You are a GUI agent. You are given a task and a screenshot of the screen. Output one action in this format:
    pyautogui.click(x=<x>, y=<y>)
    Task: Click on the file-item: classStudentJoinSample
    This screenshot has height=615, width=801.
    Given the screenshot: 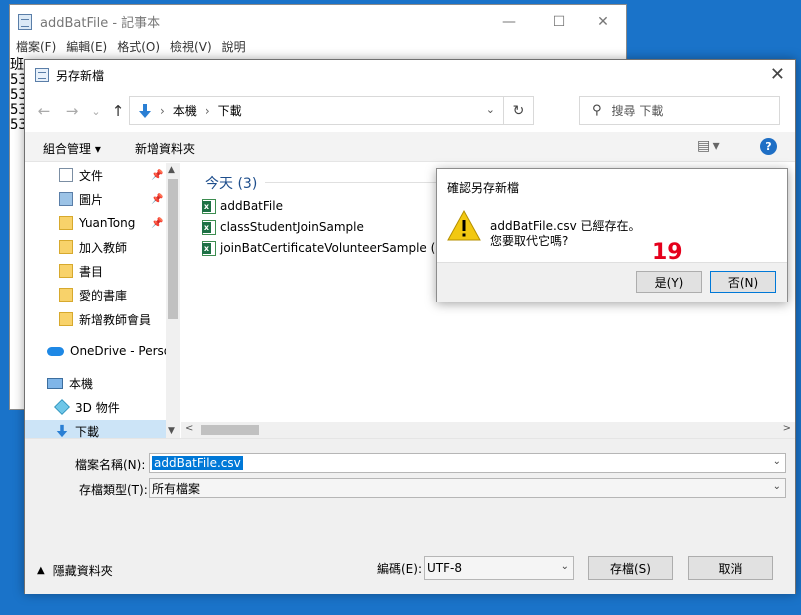 What is the action you would take?
    pyautogui.click(x=283, y=227)
    